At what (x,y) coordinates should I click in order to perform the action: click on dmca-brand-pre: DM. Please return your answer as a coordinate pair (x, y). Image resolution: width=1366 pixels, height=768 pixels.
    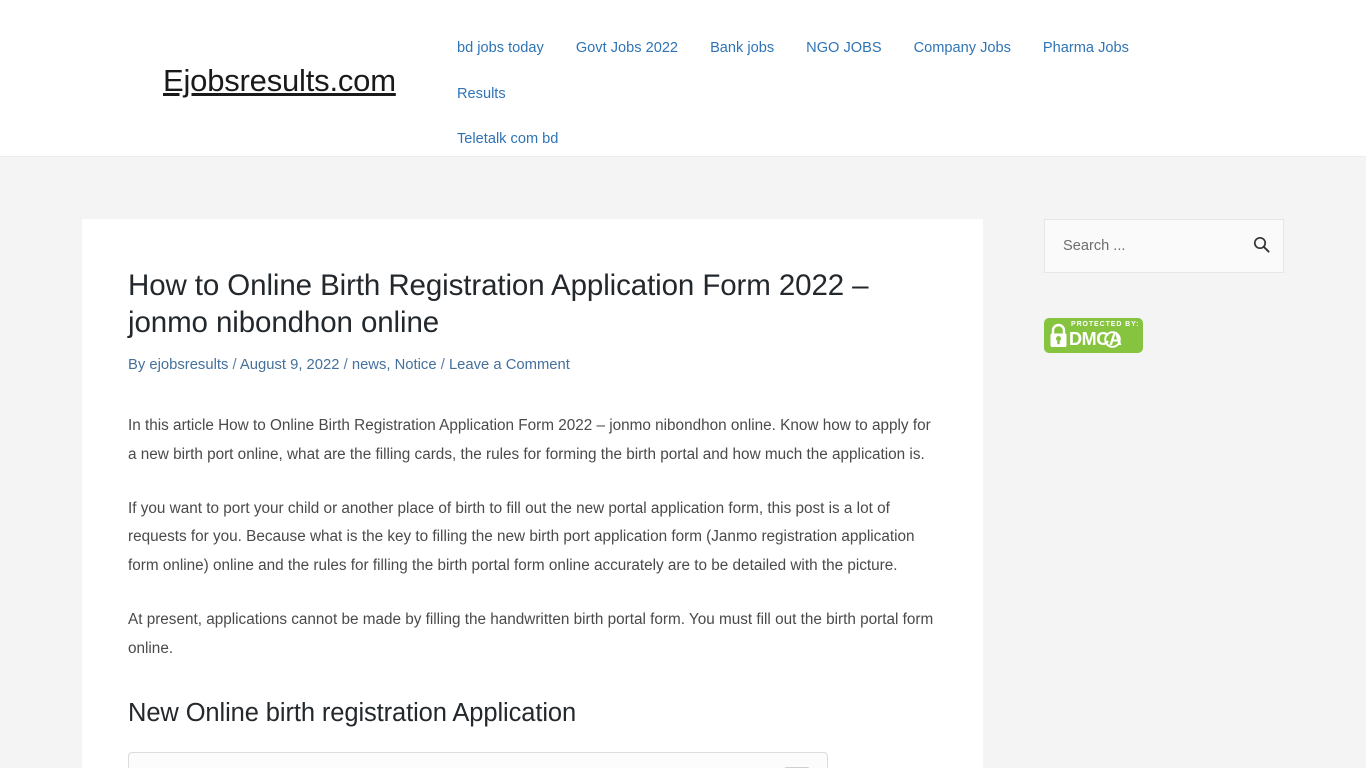
    Looking at the image, I should click on (1083, 339).